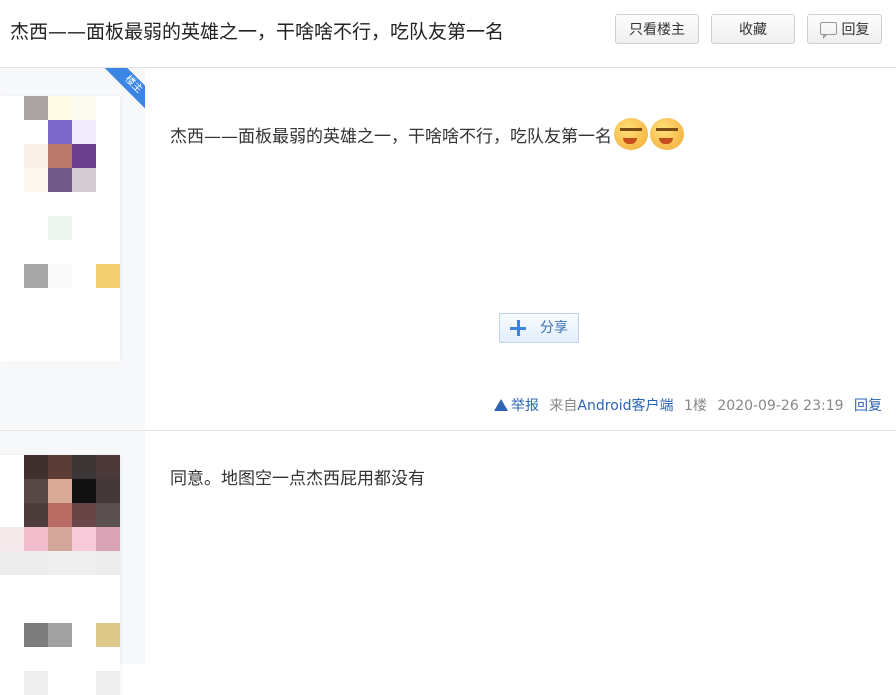 Image resolution: width=896 pixels, height=695 pixels. Describe the element at coordinates (297, 479) in the screenshot. I see `post-text: 同意。地图空一点杰西屁用都没有` at that location.